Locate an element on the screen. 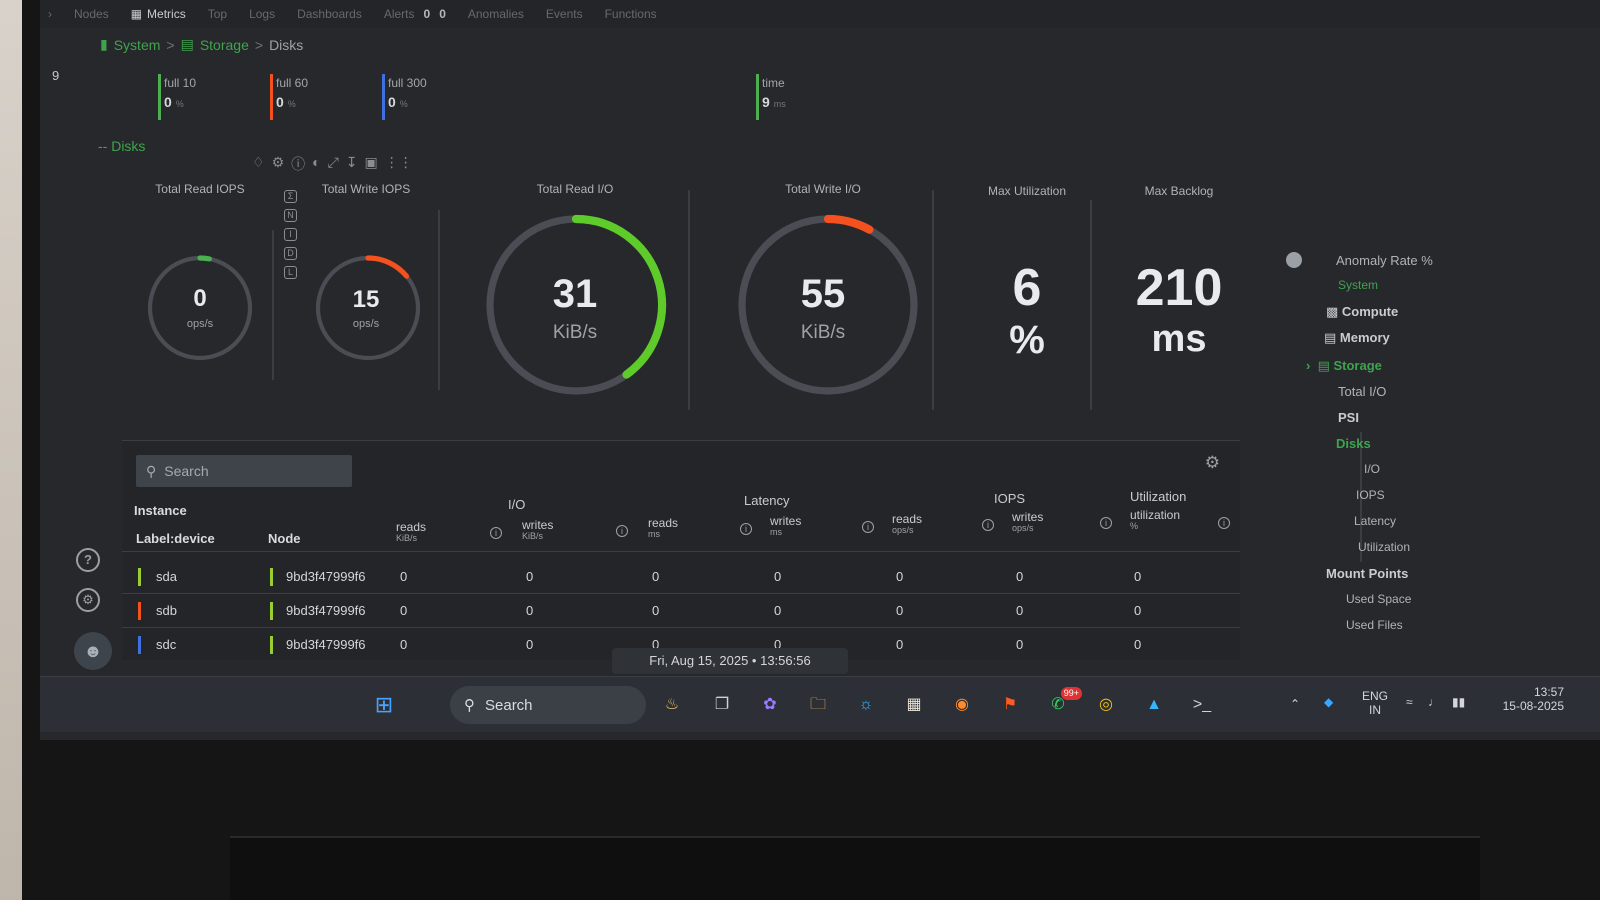 Image resolution: width=1600 pixels, height=900 pixels. firefox-icon: ◉ is located at coordinates (962, 705).